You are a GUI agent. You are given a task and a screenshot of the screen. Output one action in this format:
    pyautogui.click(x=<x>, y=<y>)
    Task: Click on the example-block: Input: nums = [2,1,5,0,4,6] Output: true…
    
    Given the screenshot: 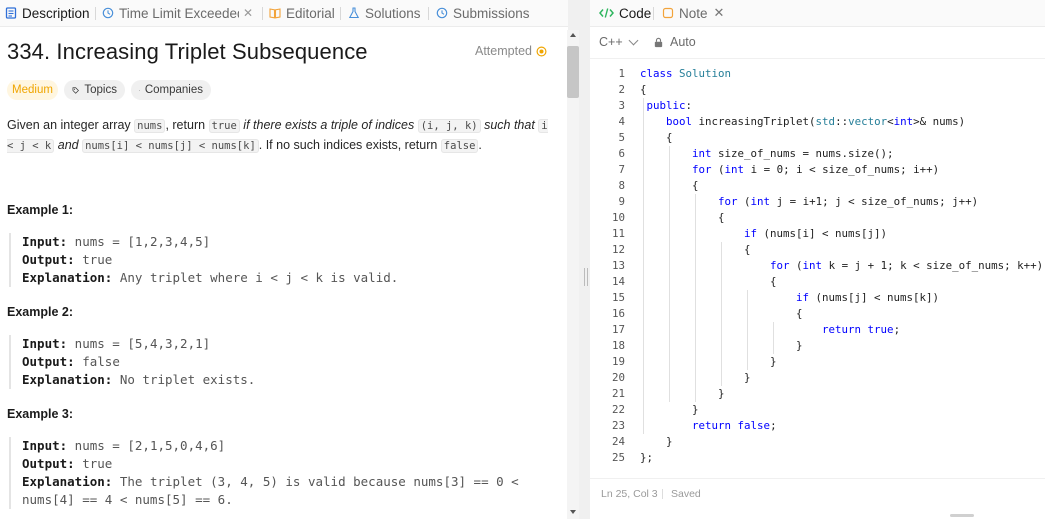 What is the action you would take?
    pyautogui.click(x=283, y=473)
    